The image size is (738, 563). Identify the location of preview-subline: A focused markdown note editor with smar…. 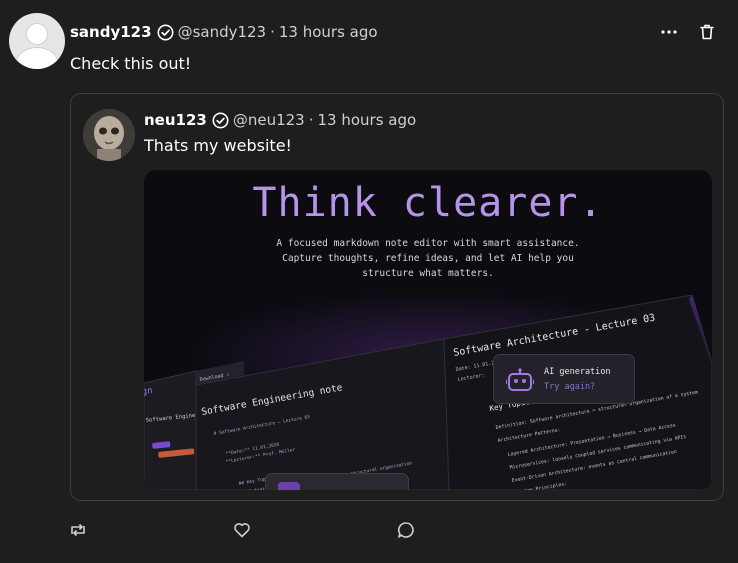
(428, 258).